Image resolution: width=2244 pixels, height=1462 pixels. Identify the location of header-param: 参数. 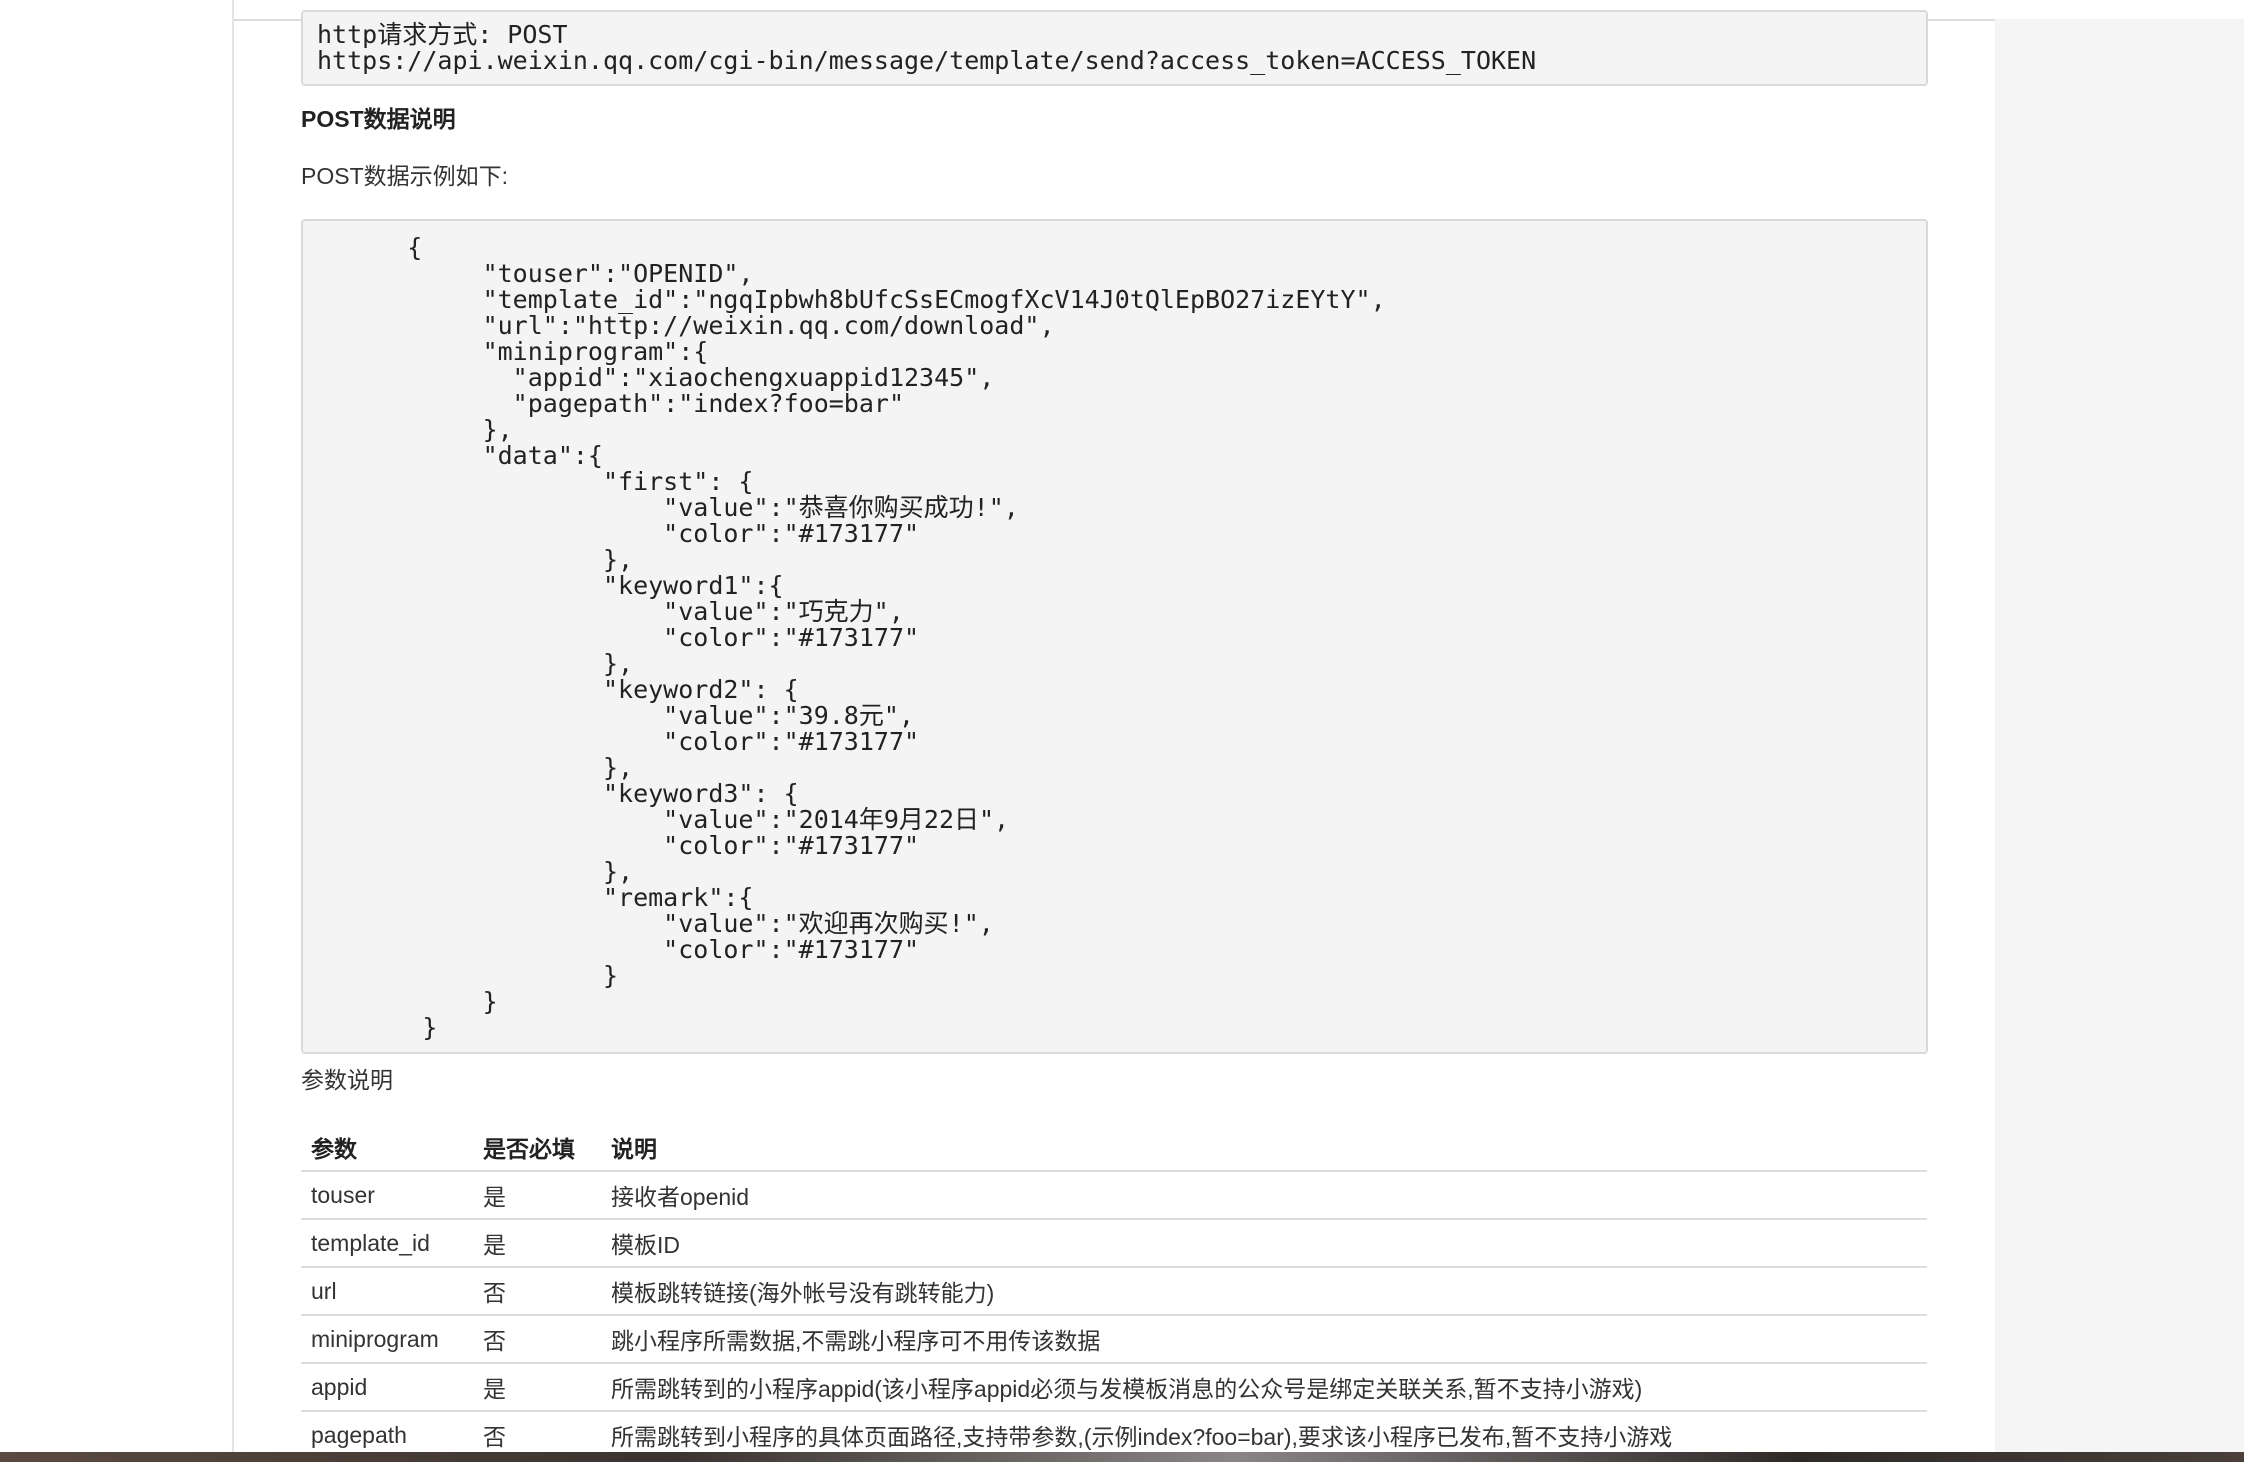
(387, 1148).